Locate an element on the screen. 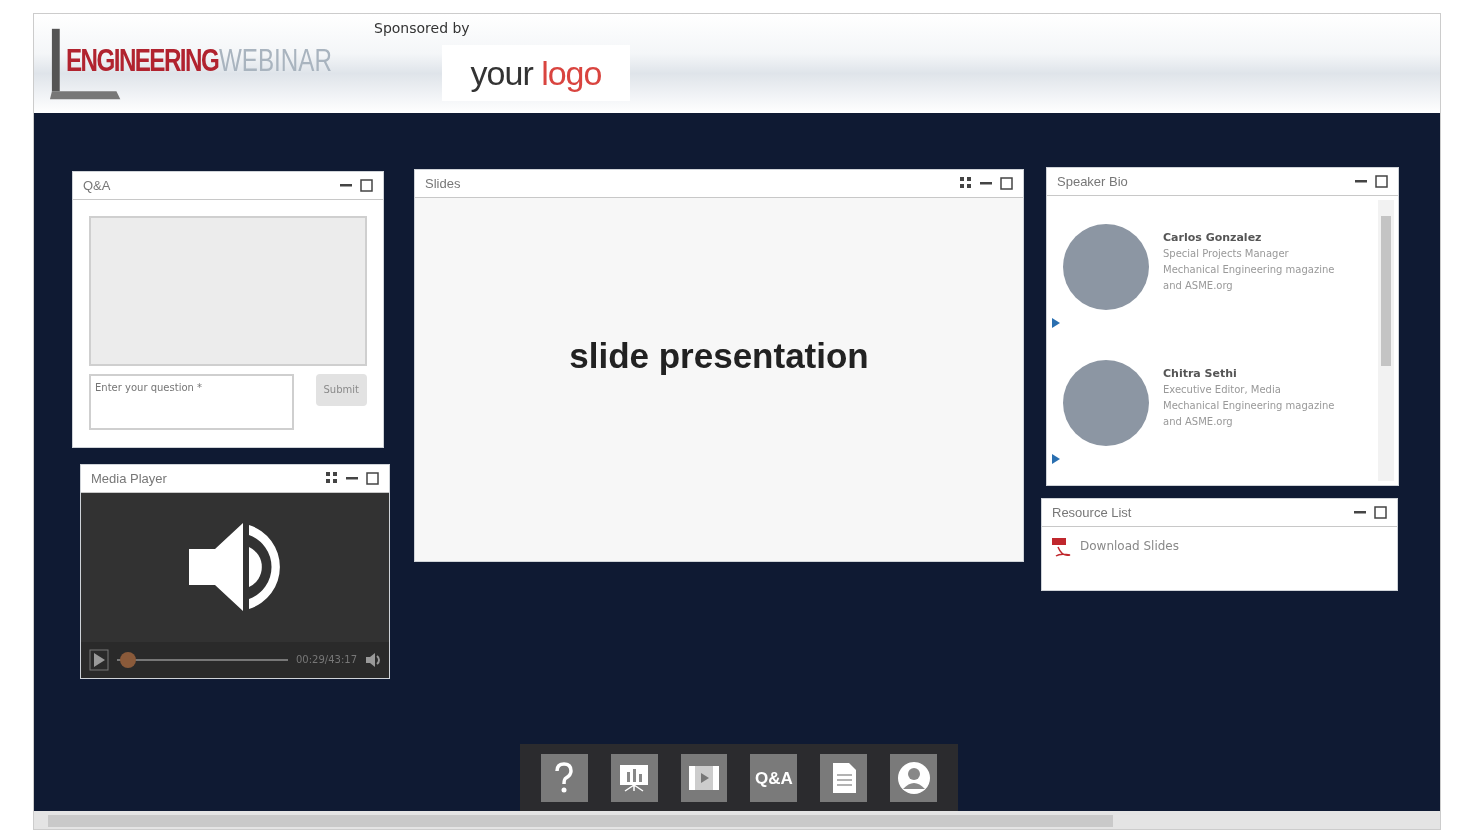 This screenshot has height=830, width=1458. slide-text: slide presentation is located at coordinates (719, 356).